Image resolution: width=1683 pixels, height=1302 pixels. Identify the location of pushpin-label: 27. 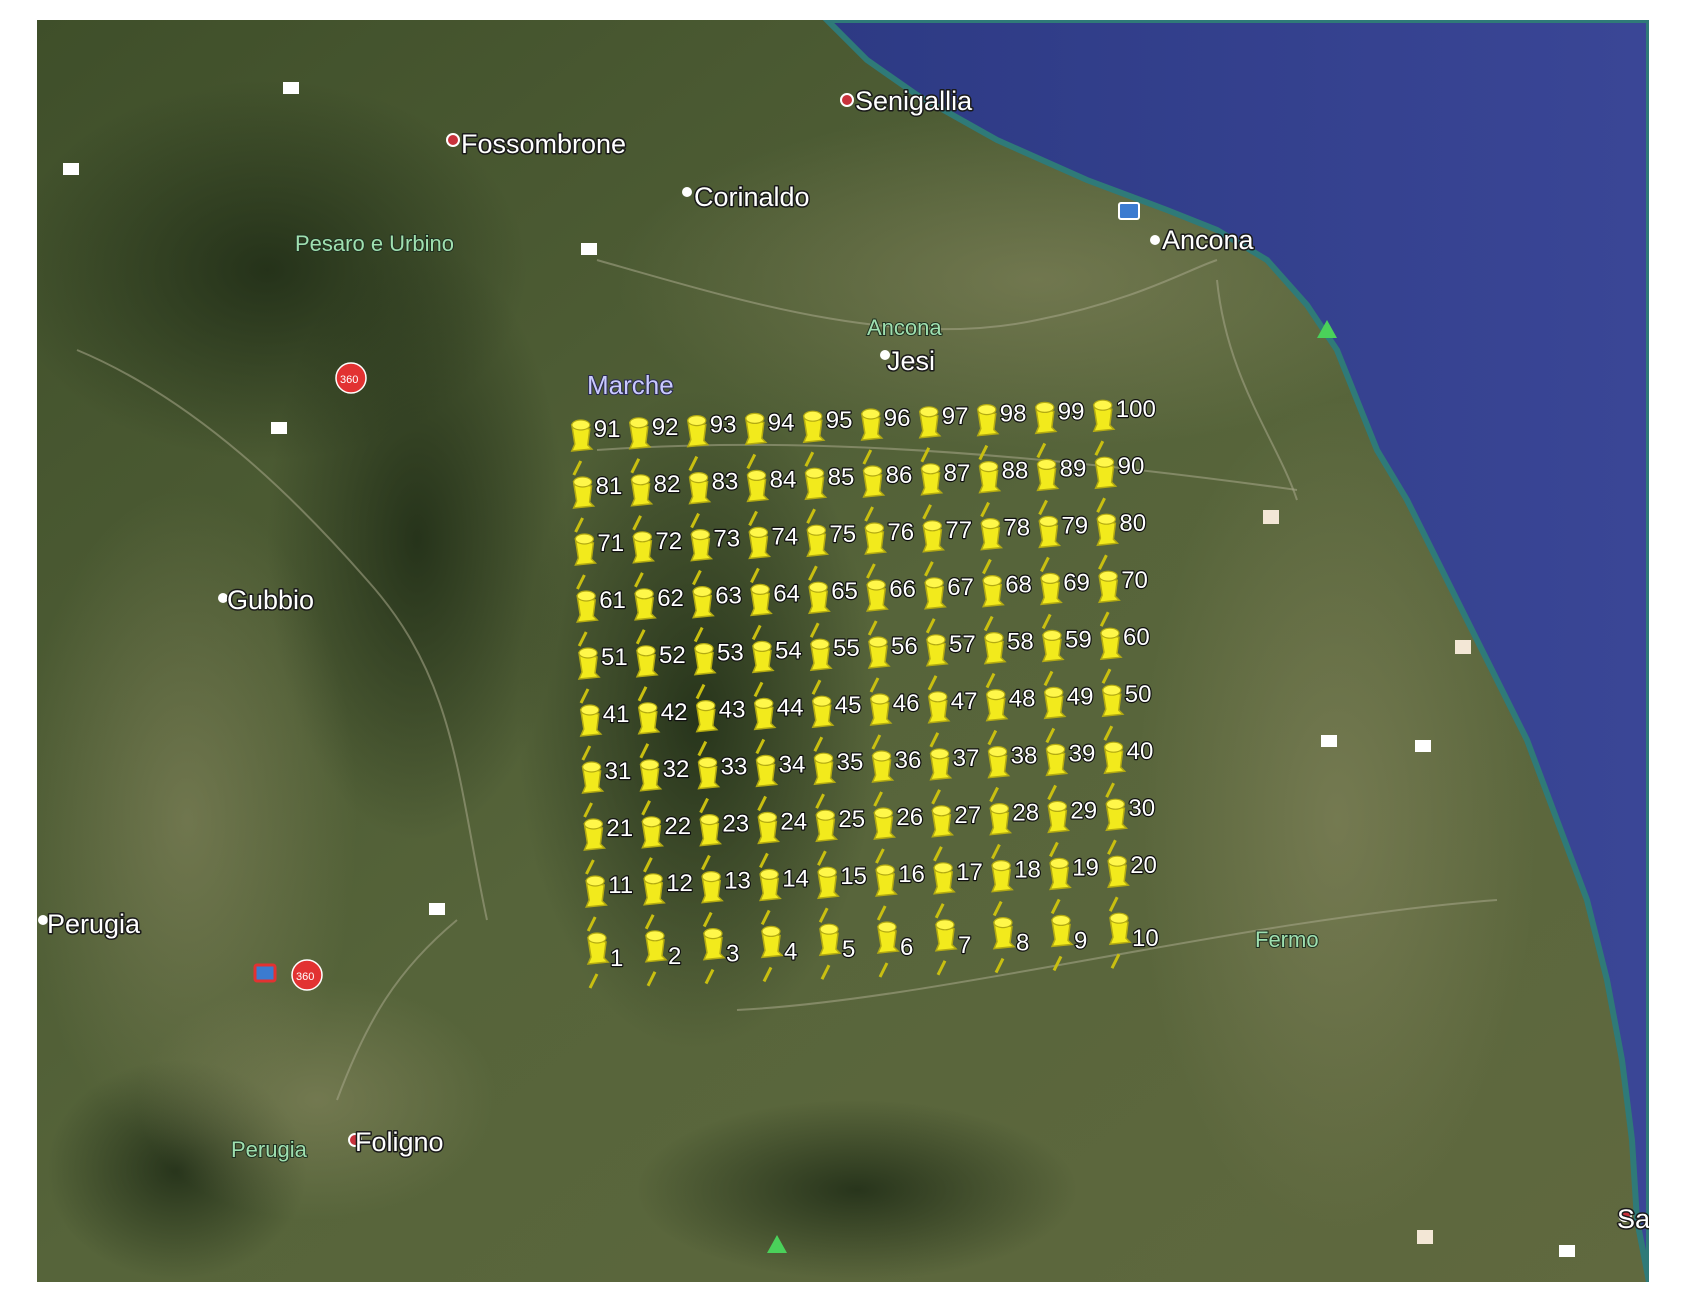
(967, 815).